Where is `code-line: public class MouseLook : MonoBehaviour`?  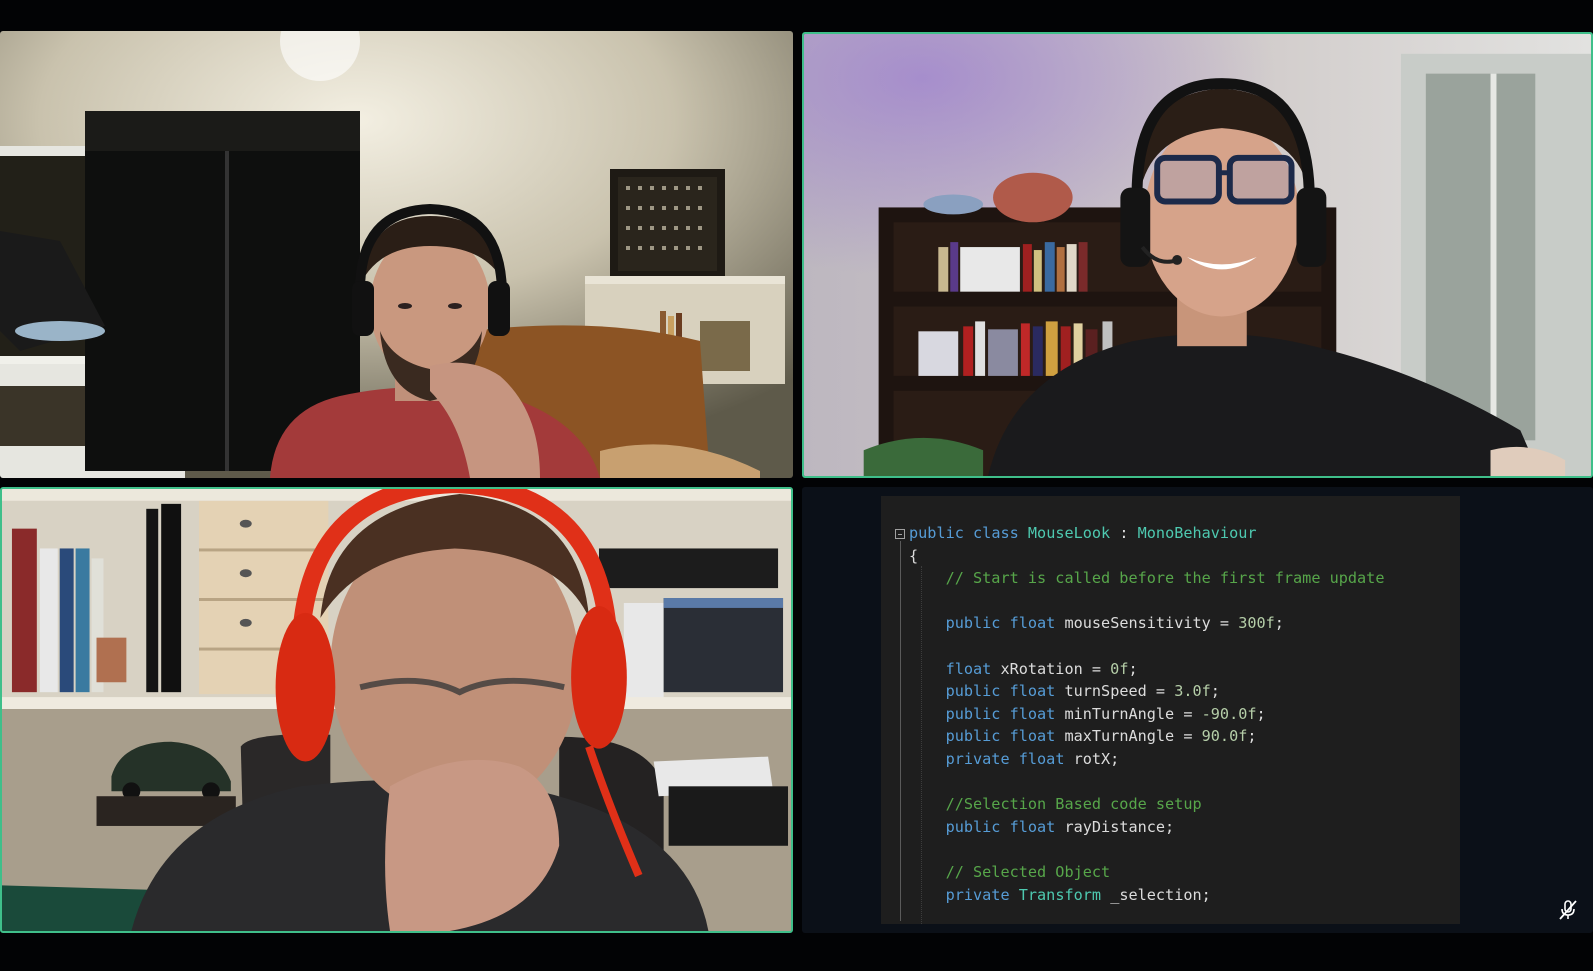
code-line: public class MouseLook : MonoBehaviour is located at coordinates (1083, 533).